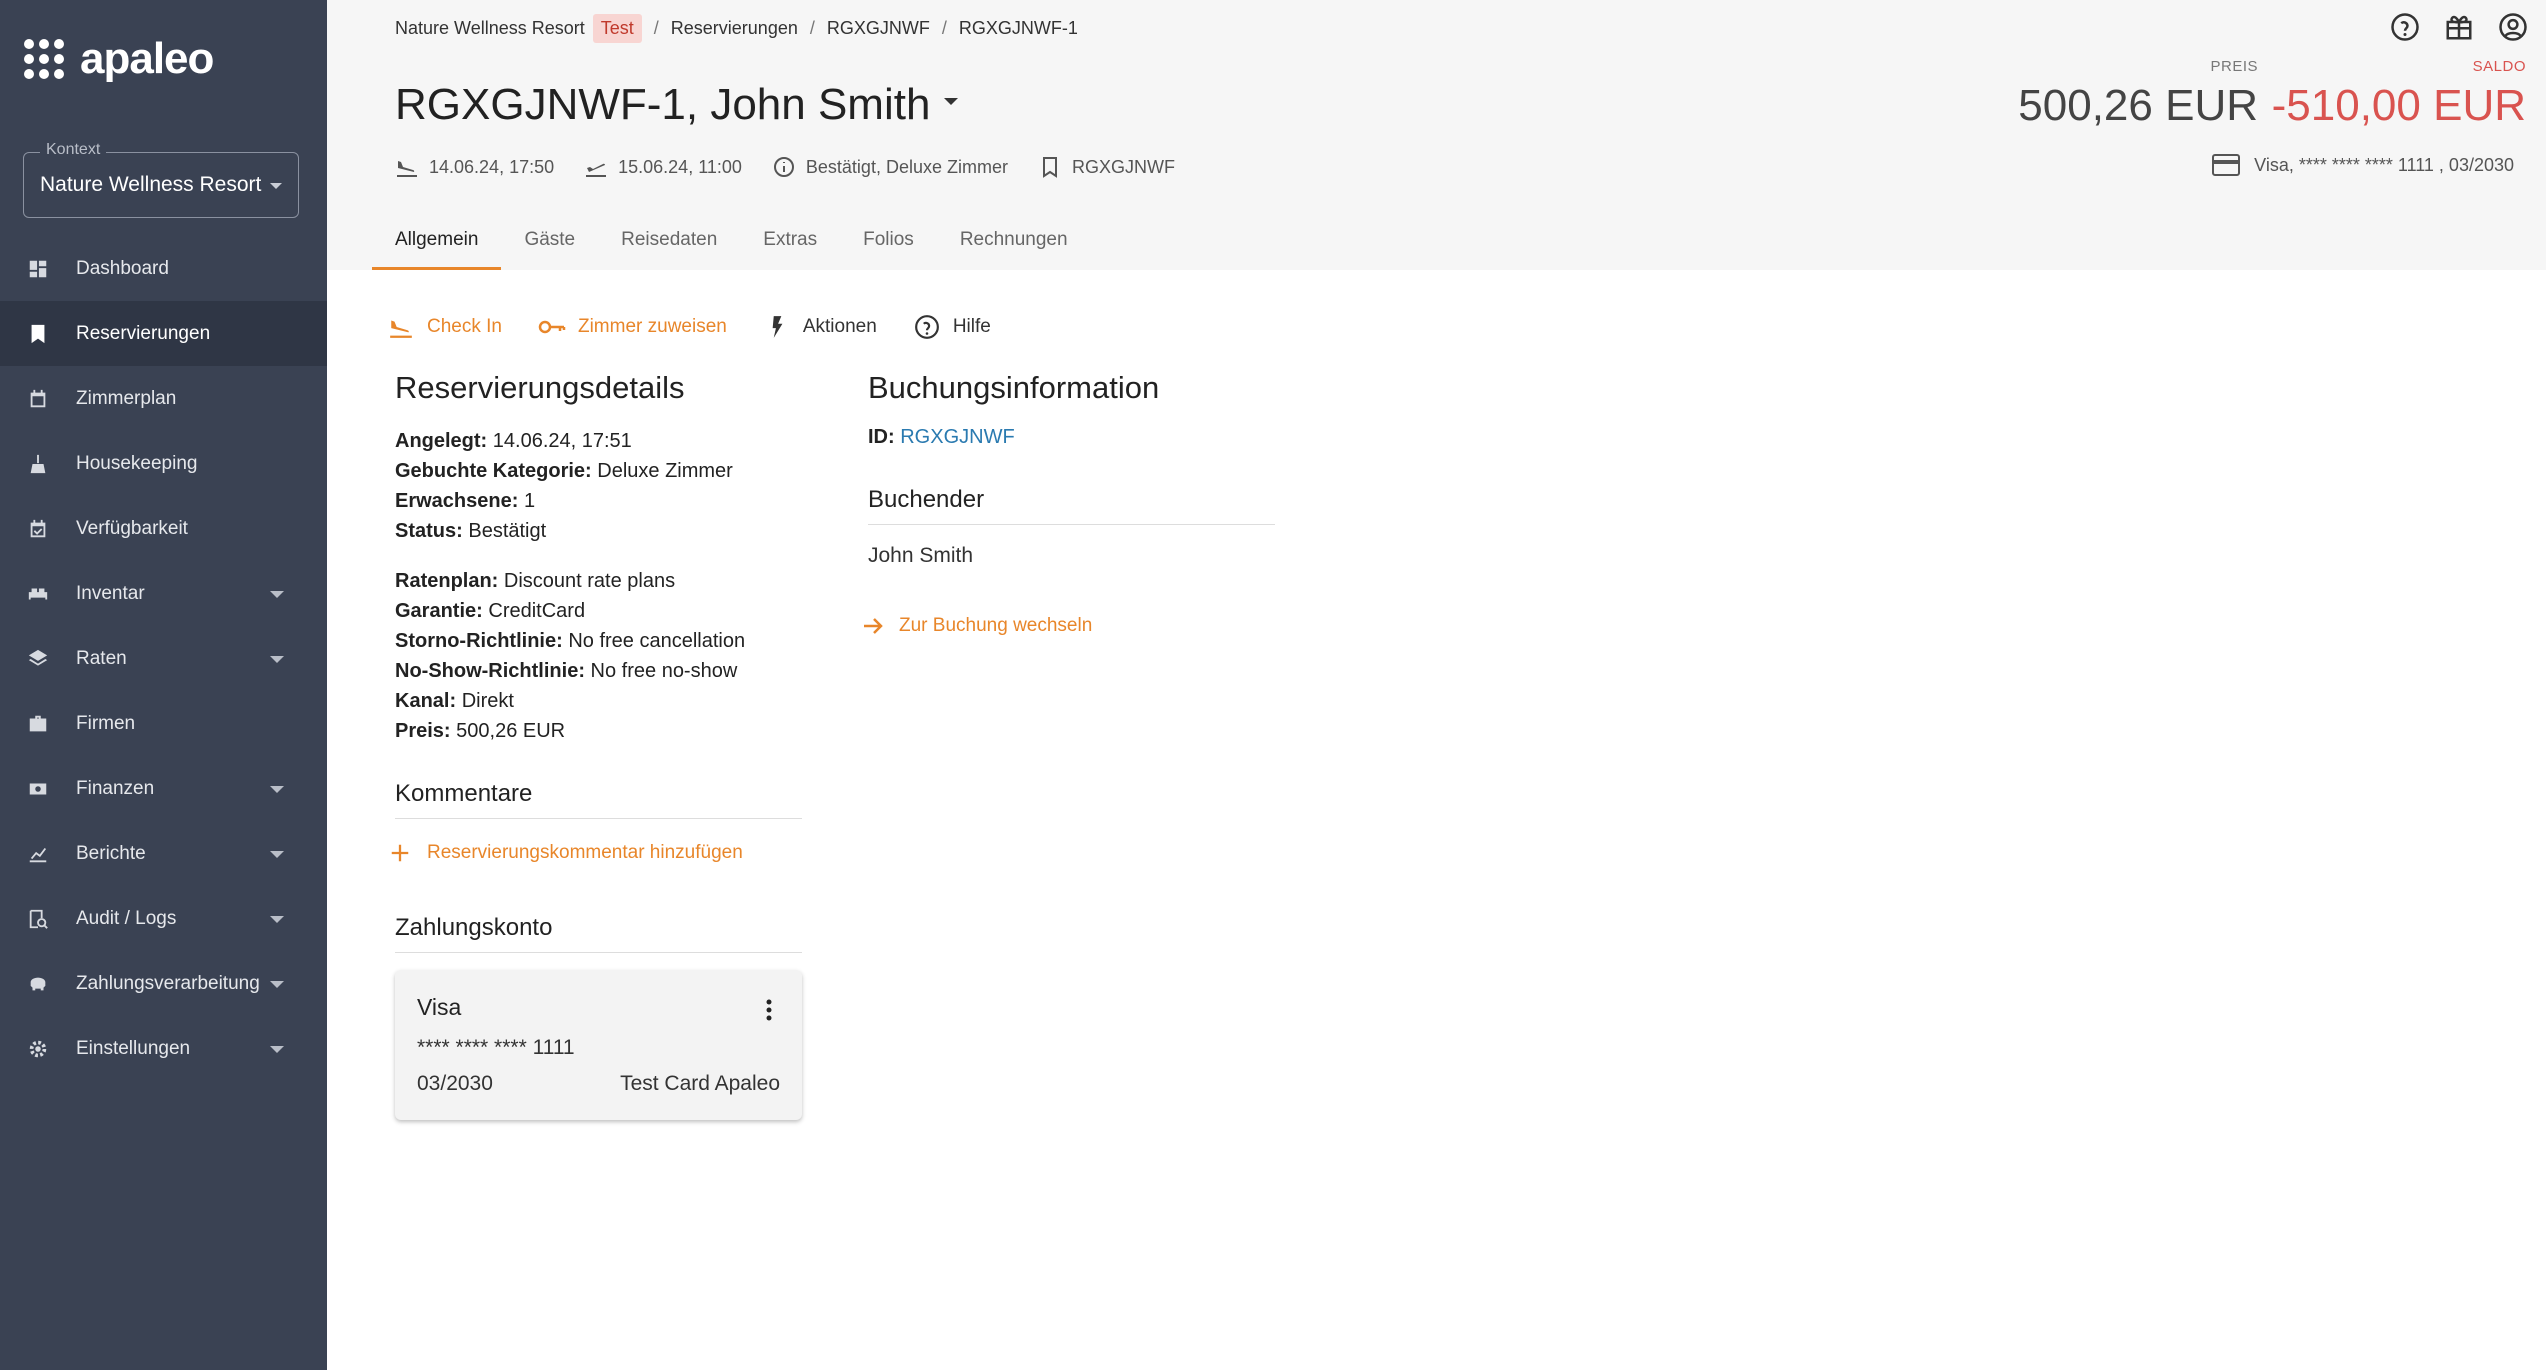  I want to click on card-summary-text: Visa, **** **** **** 1111 , 03/2030, so click(2384, 164).